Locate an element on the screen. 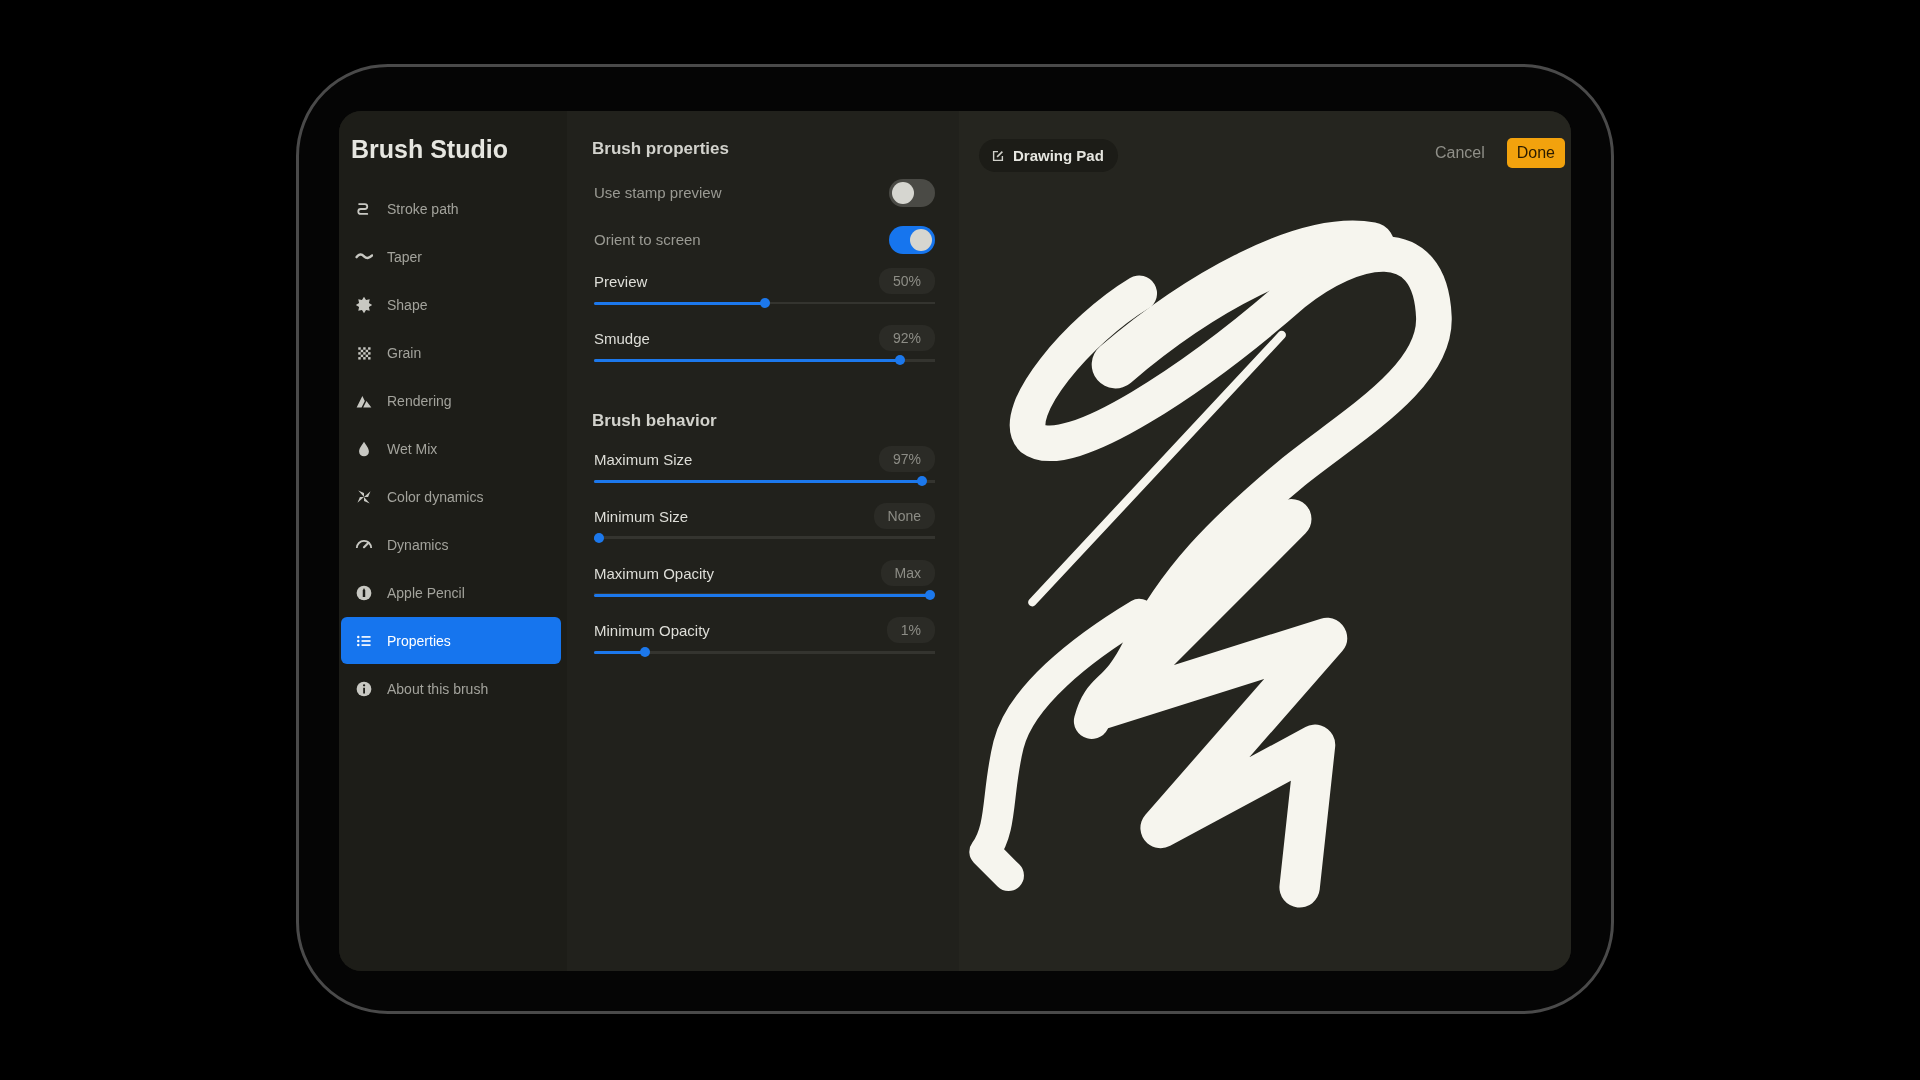 The width and height of the screenshot is (1920, 1080). info-icon is located at coordinates (364, 688).